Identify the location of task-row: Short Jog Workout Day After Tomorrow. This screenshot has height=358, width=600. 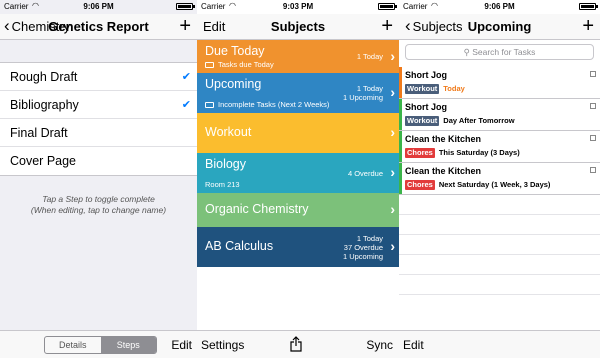
(499, 115).